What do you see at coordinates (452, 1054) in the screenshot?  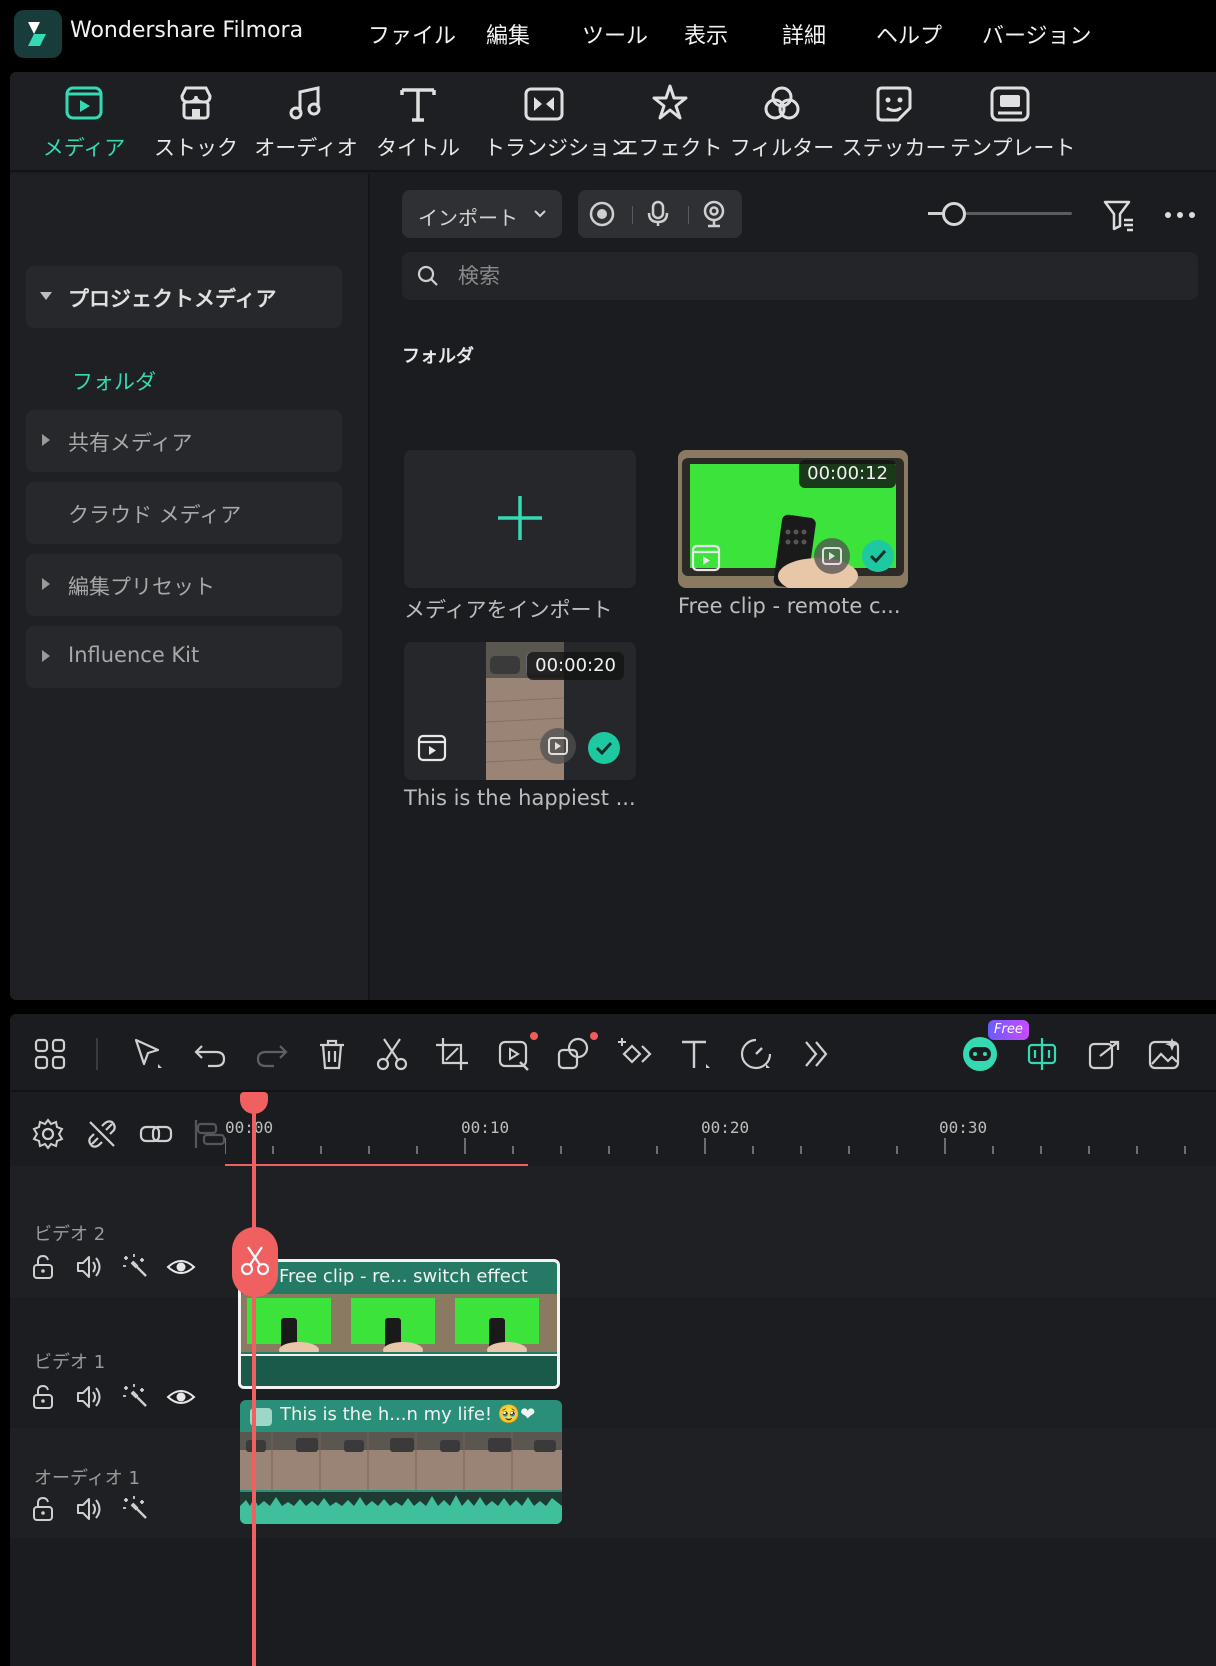 I see `crop-icon` at bounding box center [452, 1054].